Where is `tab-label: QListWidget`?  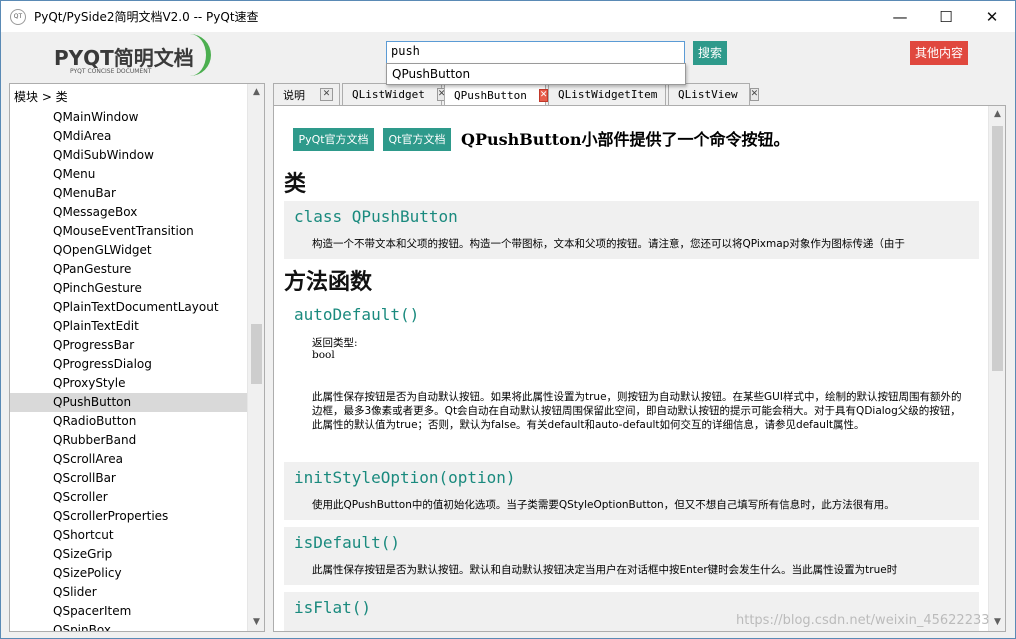
tab-label: QListWidget is located at coordinates (388, 94).